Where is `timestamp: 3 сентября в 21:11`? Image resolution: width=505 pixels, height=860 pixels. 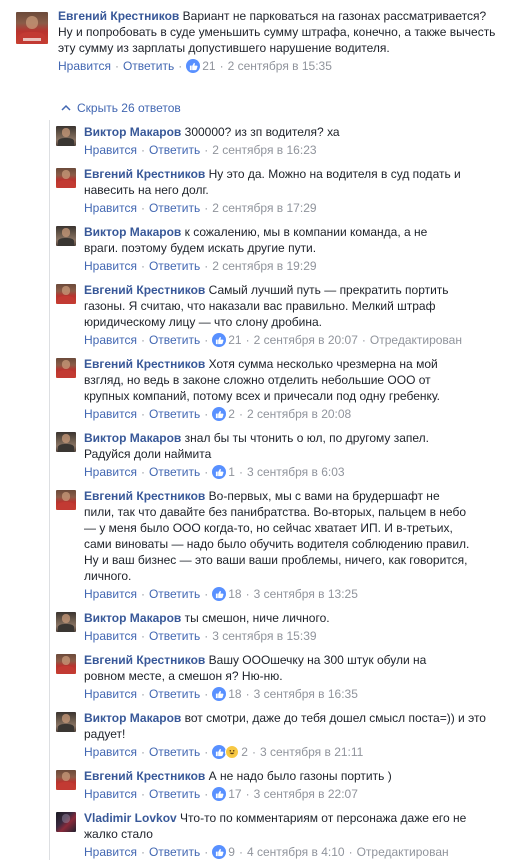 timestamp: 3 сентября в 21:11 is located at coordinates (311, 752).